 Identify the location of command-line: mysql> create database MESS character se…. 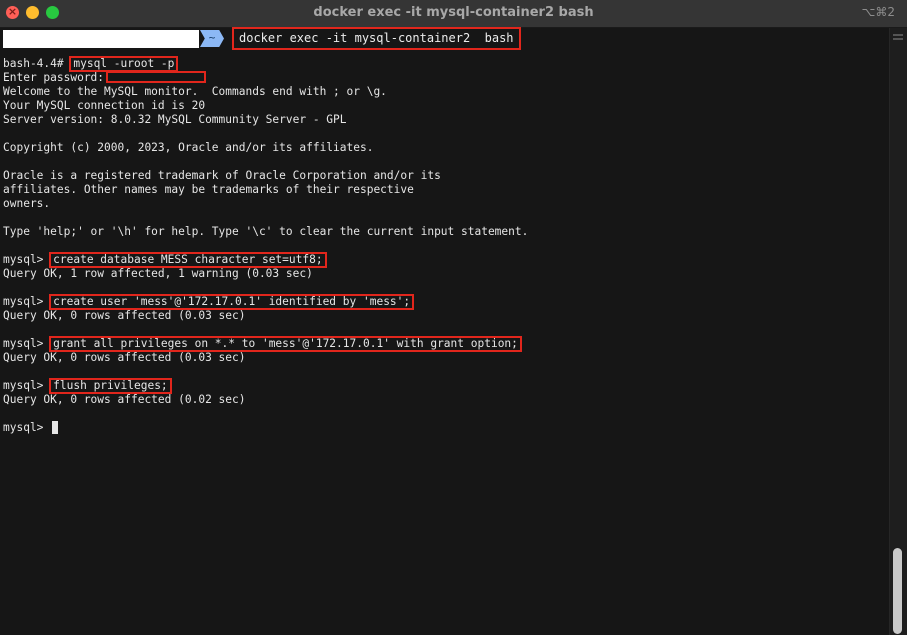
(443, 260).